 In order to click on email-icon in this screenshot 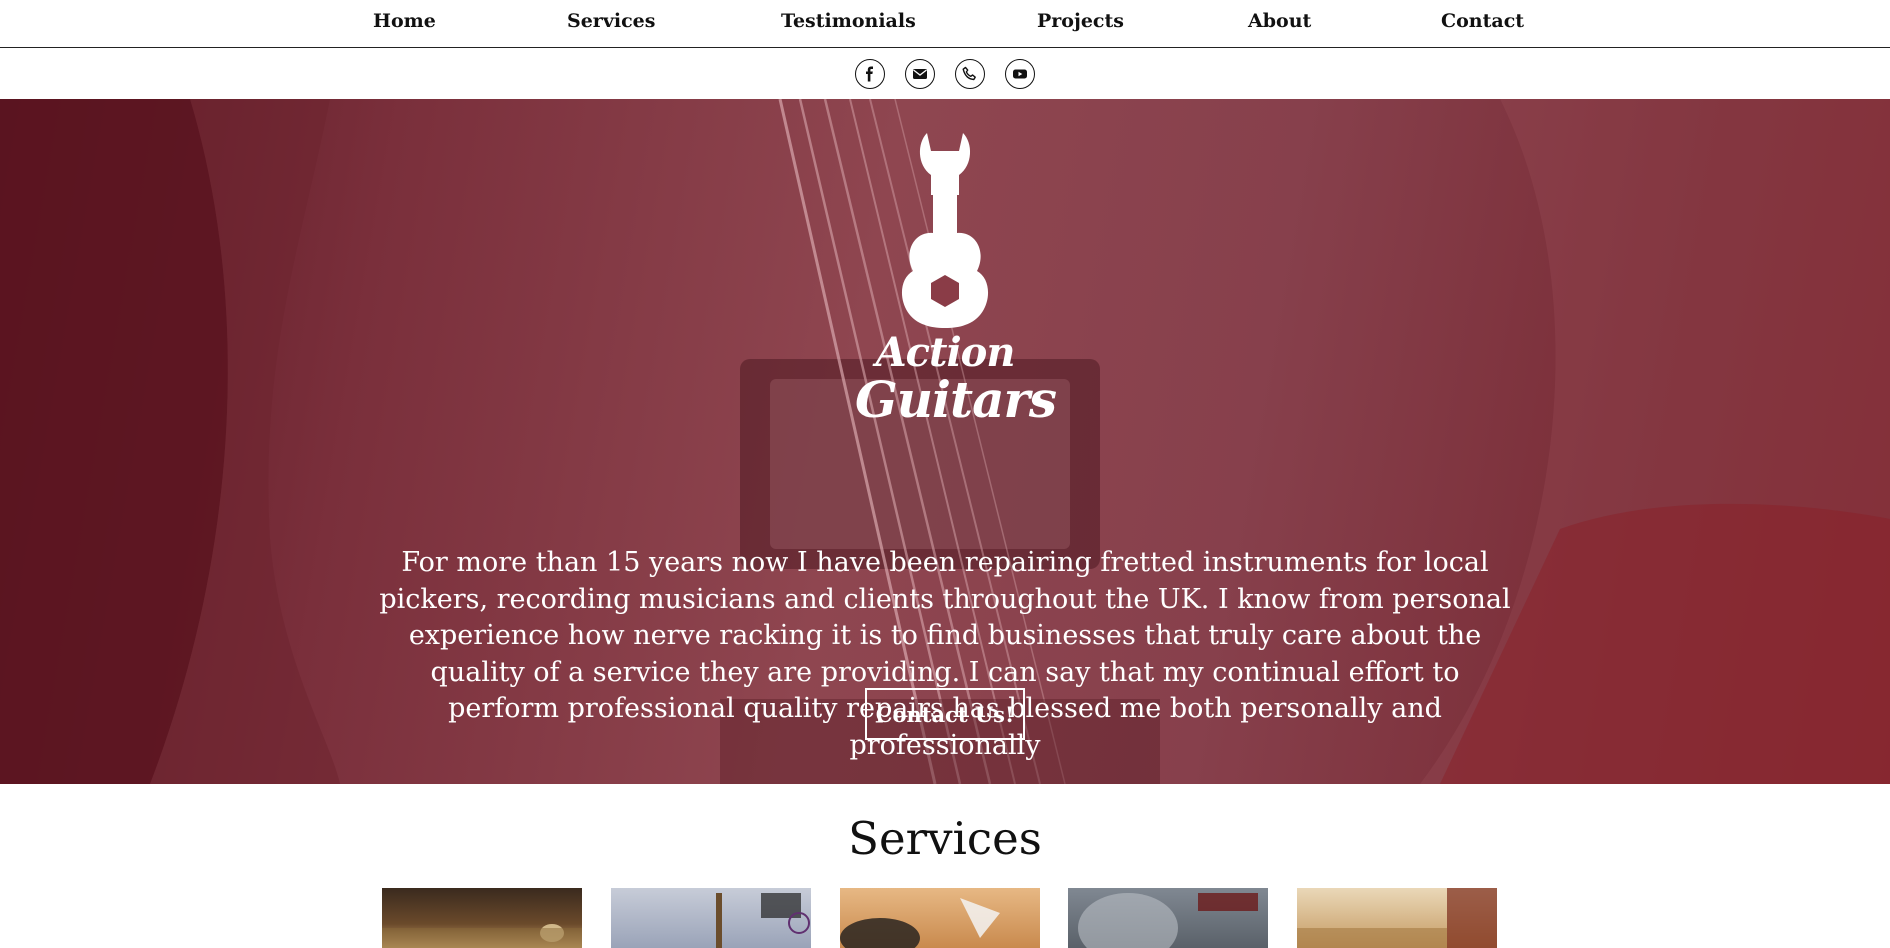, I will do `click(920, 73)`.